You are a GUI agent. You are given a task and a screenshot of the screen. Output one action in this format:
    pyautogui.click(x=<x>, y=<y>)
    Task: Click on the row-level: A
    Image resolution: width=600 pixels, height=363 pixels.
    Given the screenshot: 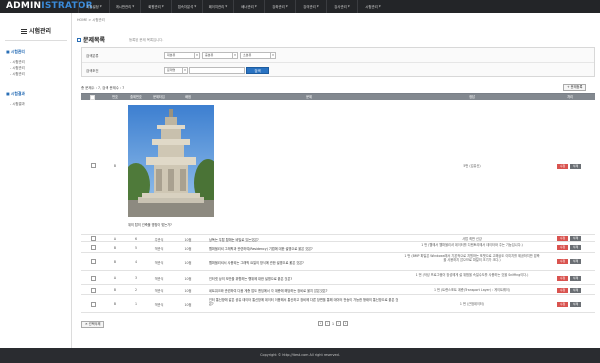 What is the action you would take?
    pyautogui.click(x=115, y=278)
    